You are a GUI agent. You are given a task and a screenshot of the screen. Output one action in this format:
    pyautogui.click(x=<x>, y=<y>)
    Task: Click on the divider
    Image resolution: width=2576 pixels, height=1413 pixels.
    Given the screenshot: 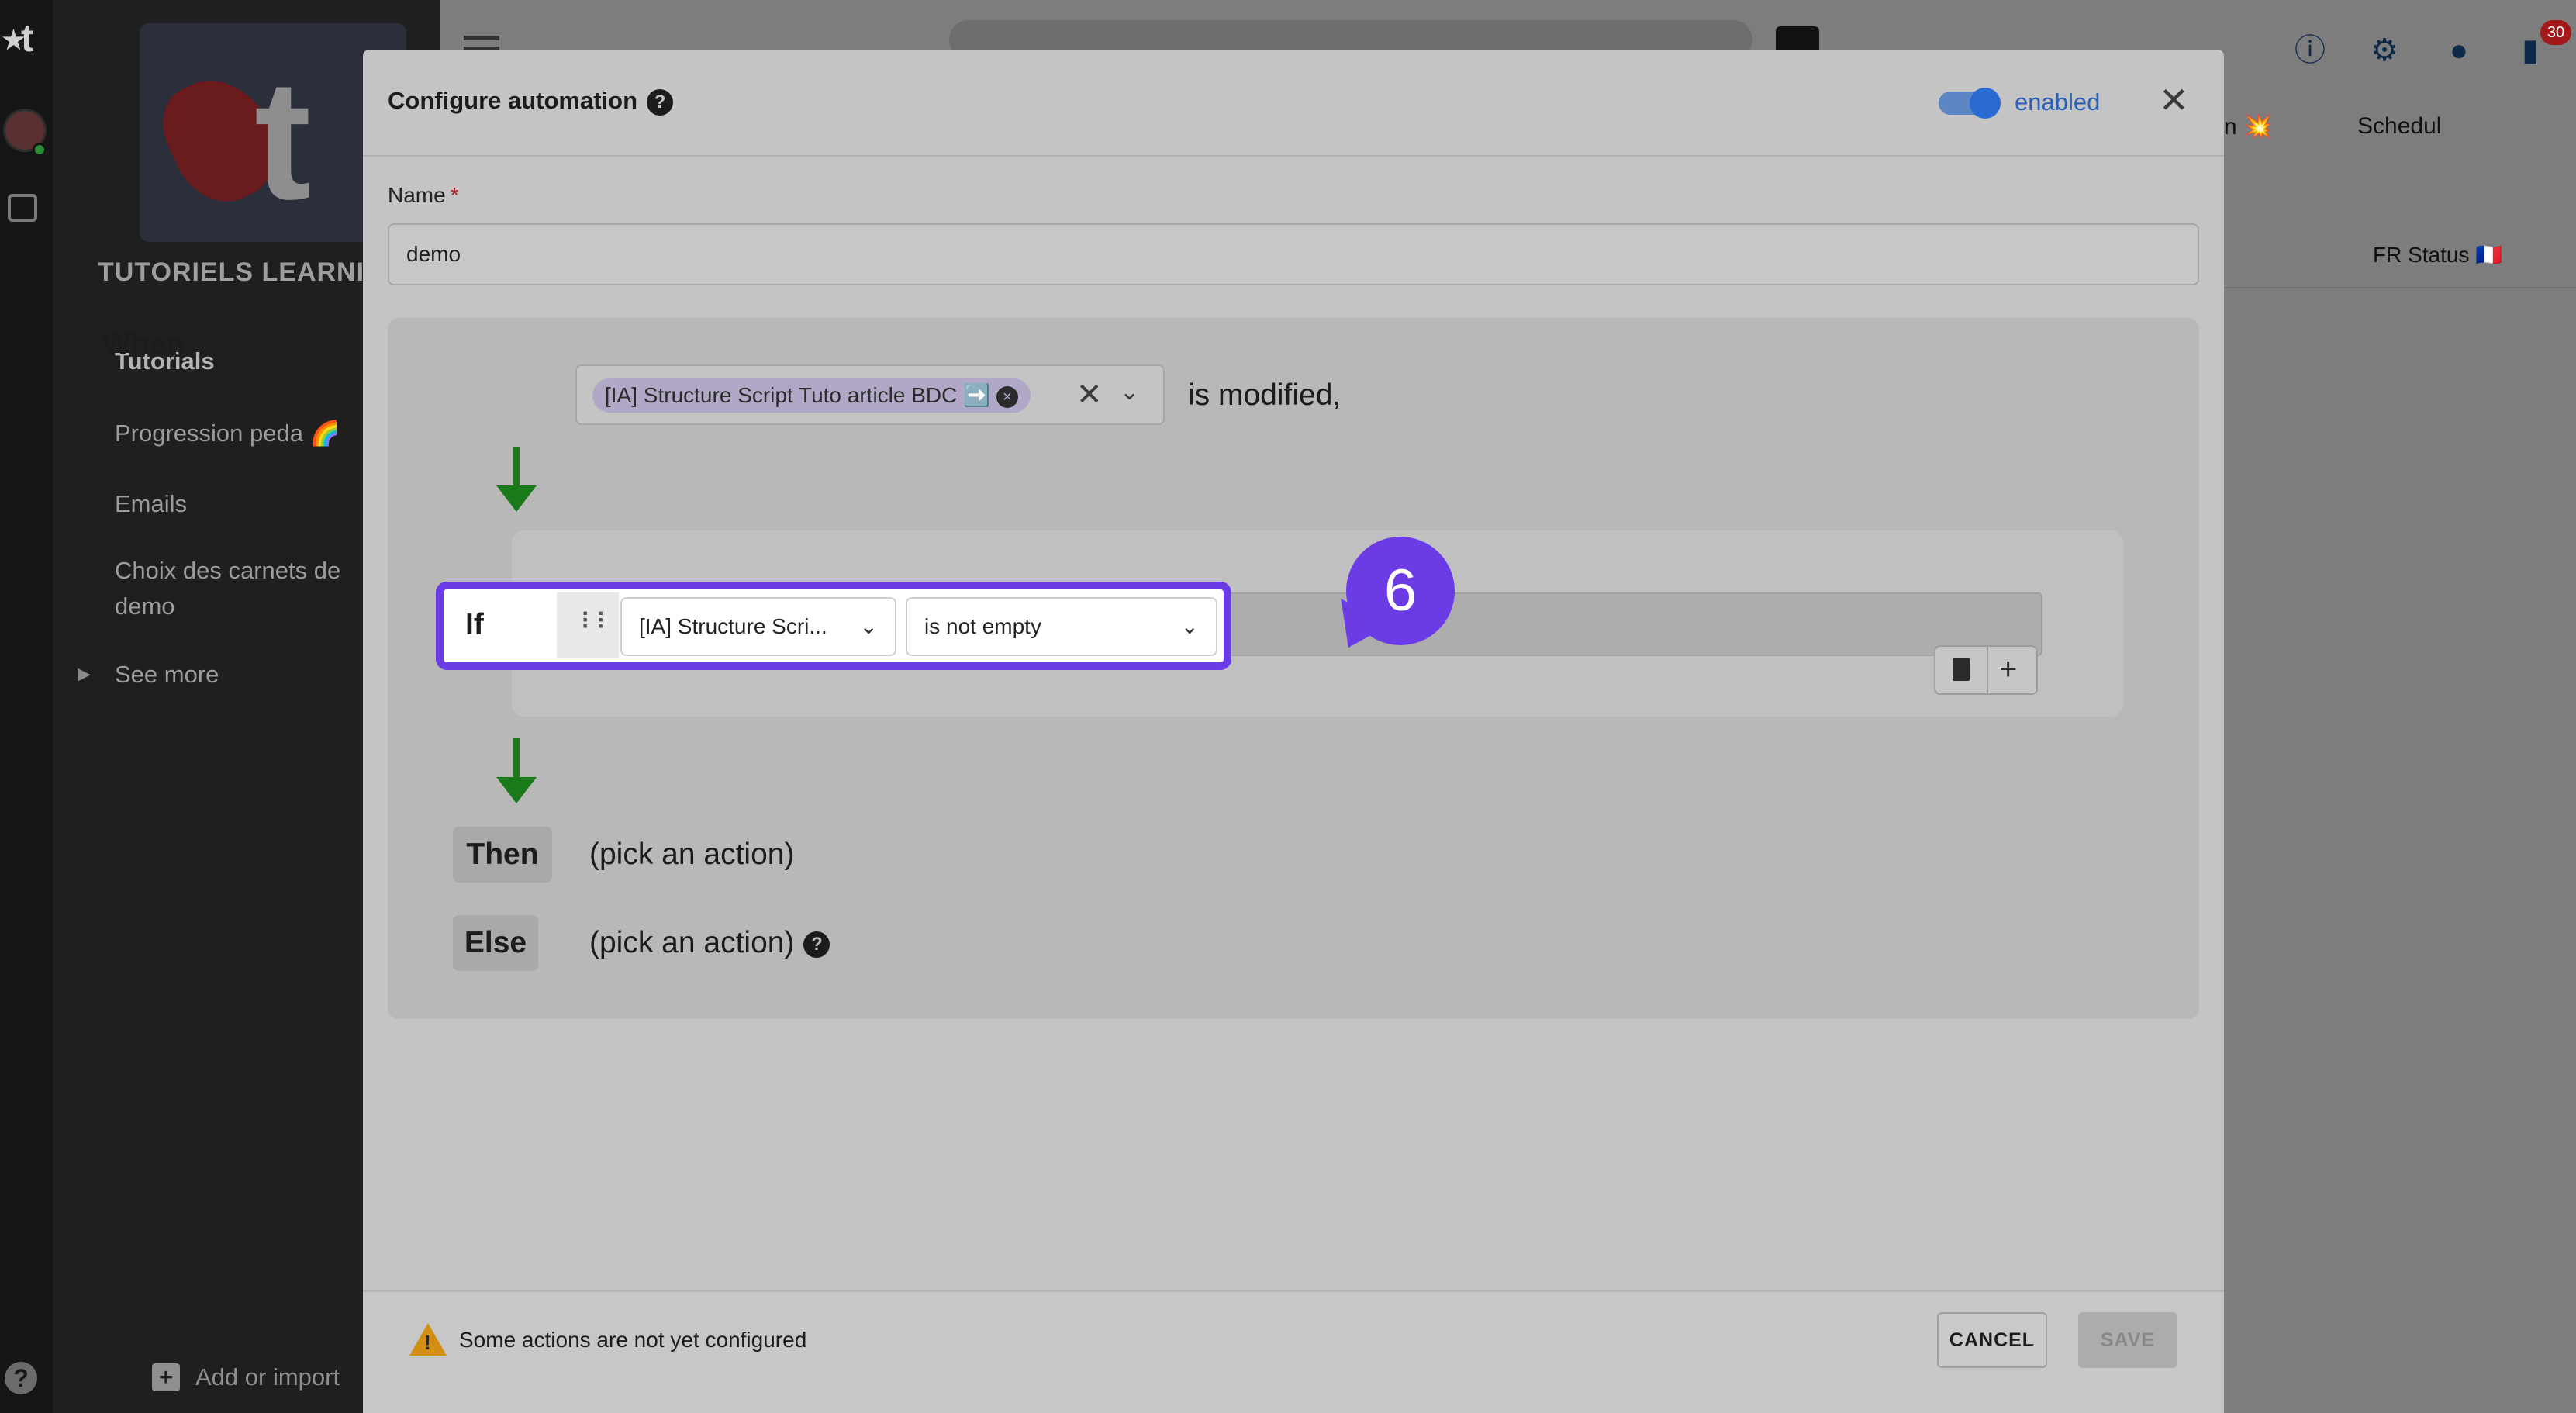 What is the action you would take?
    pyautogui.click(x=1988, y=670)
    